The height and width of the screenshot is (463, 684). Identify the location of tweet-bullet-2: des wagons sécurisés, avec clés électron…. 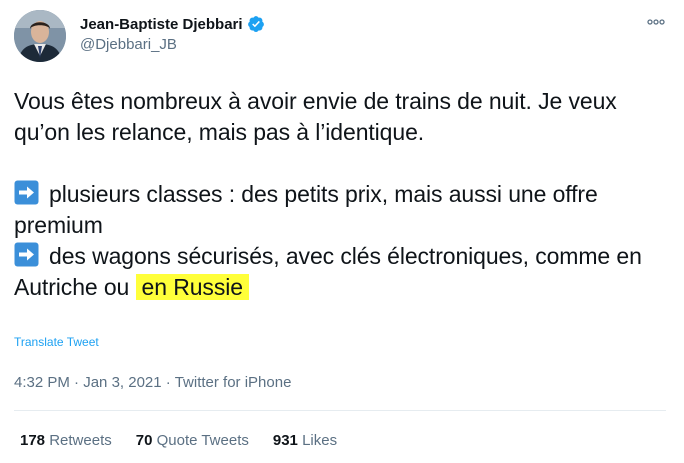
(341, 272).